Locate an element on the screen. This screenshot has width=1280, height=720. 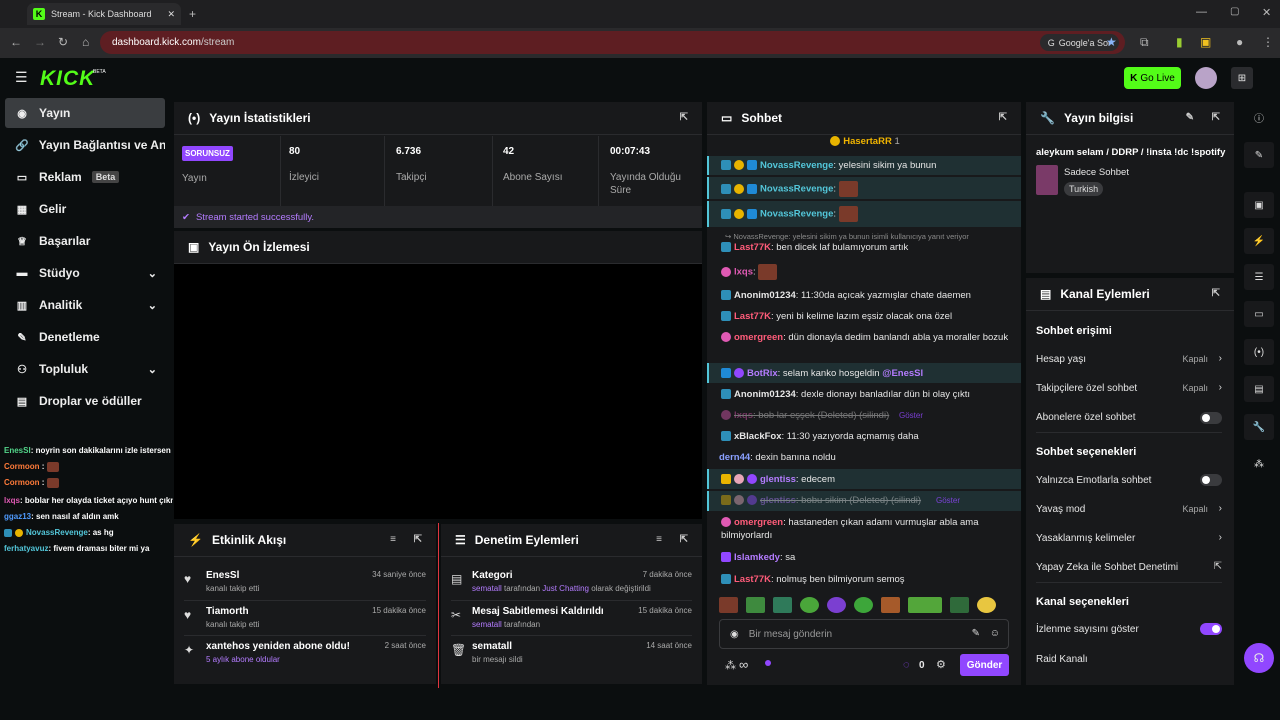
forward-icon: → is located at coordinates (40, 42).